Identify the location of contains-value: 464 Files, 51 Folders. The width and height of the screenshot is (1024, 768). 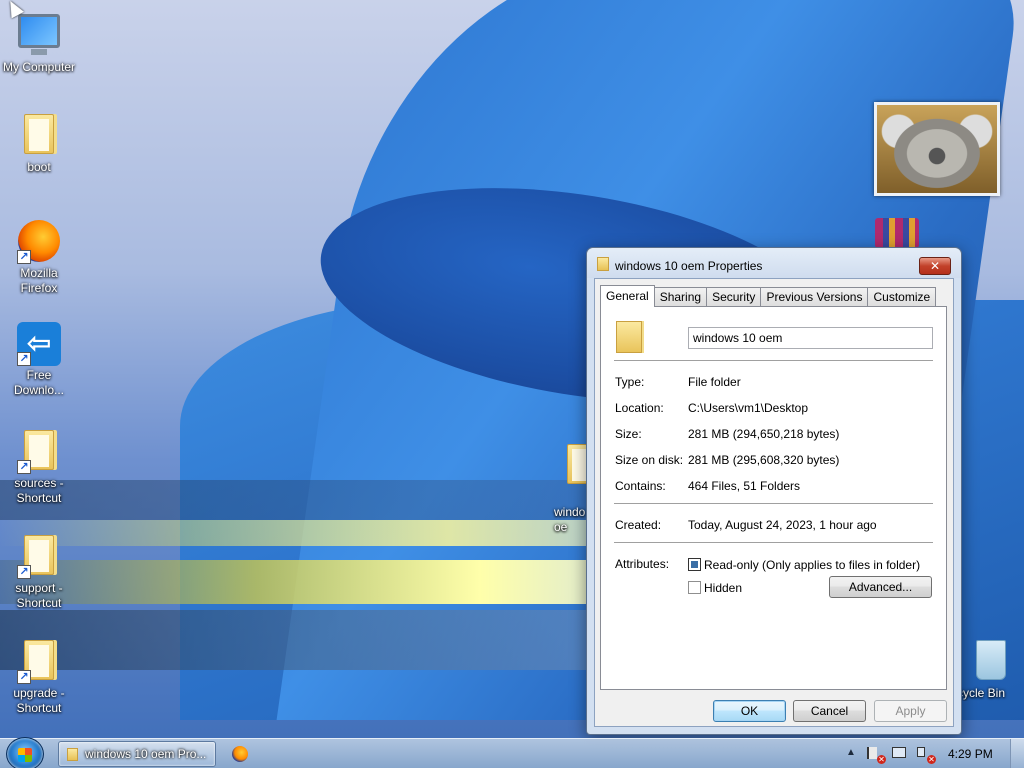
(744, 486).